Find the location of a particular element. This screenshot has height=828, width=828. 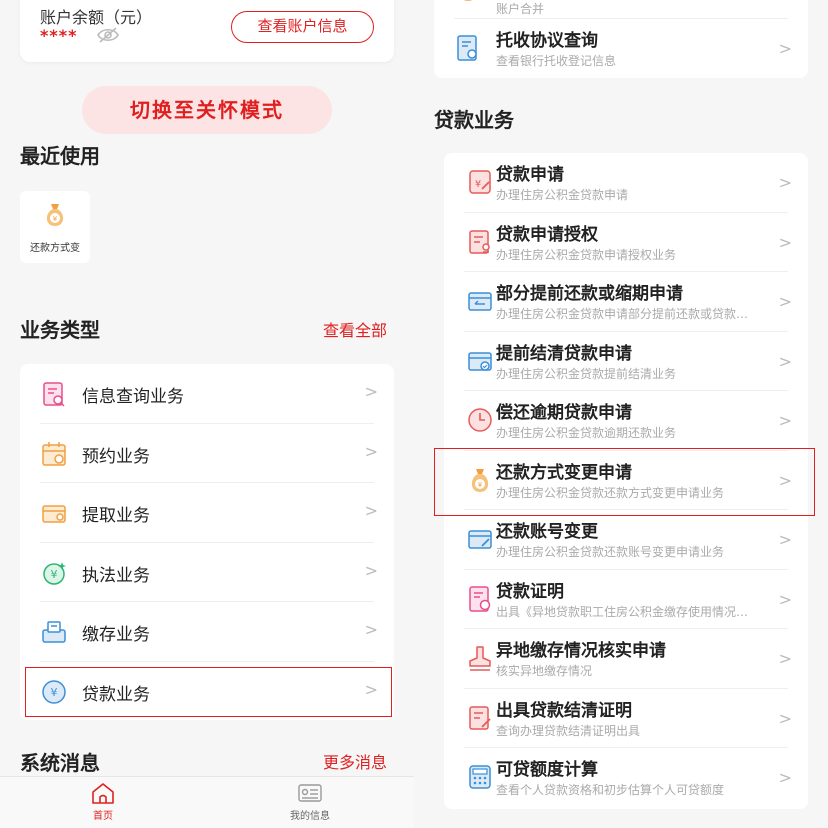

list-item-subtitle: 查看银行托收登记信息 is located at coordinates (556, 61).